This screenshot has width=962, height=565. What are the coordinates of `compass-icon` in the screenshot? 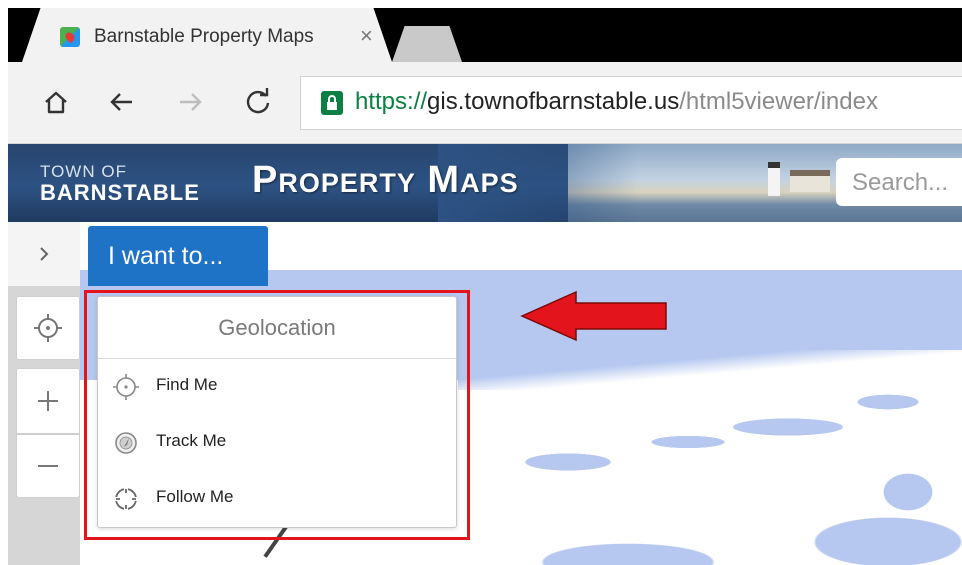 It's located at (126, 443).